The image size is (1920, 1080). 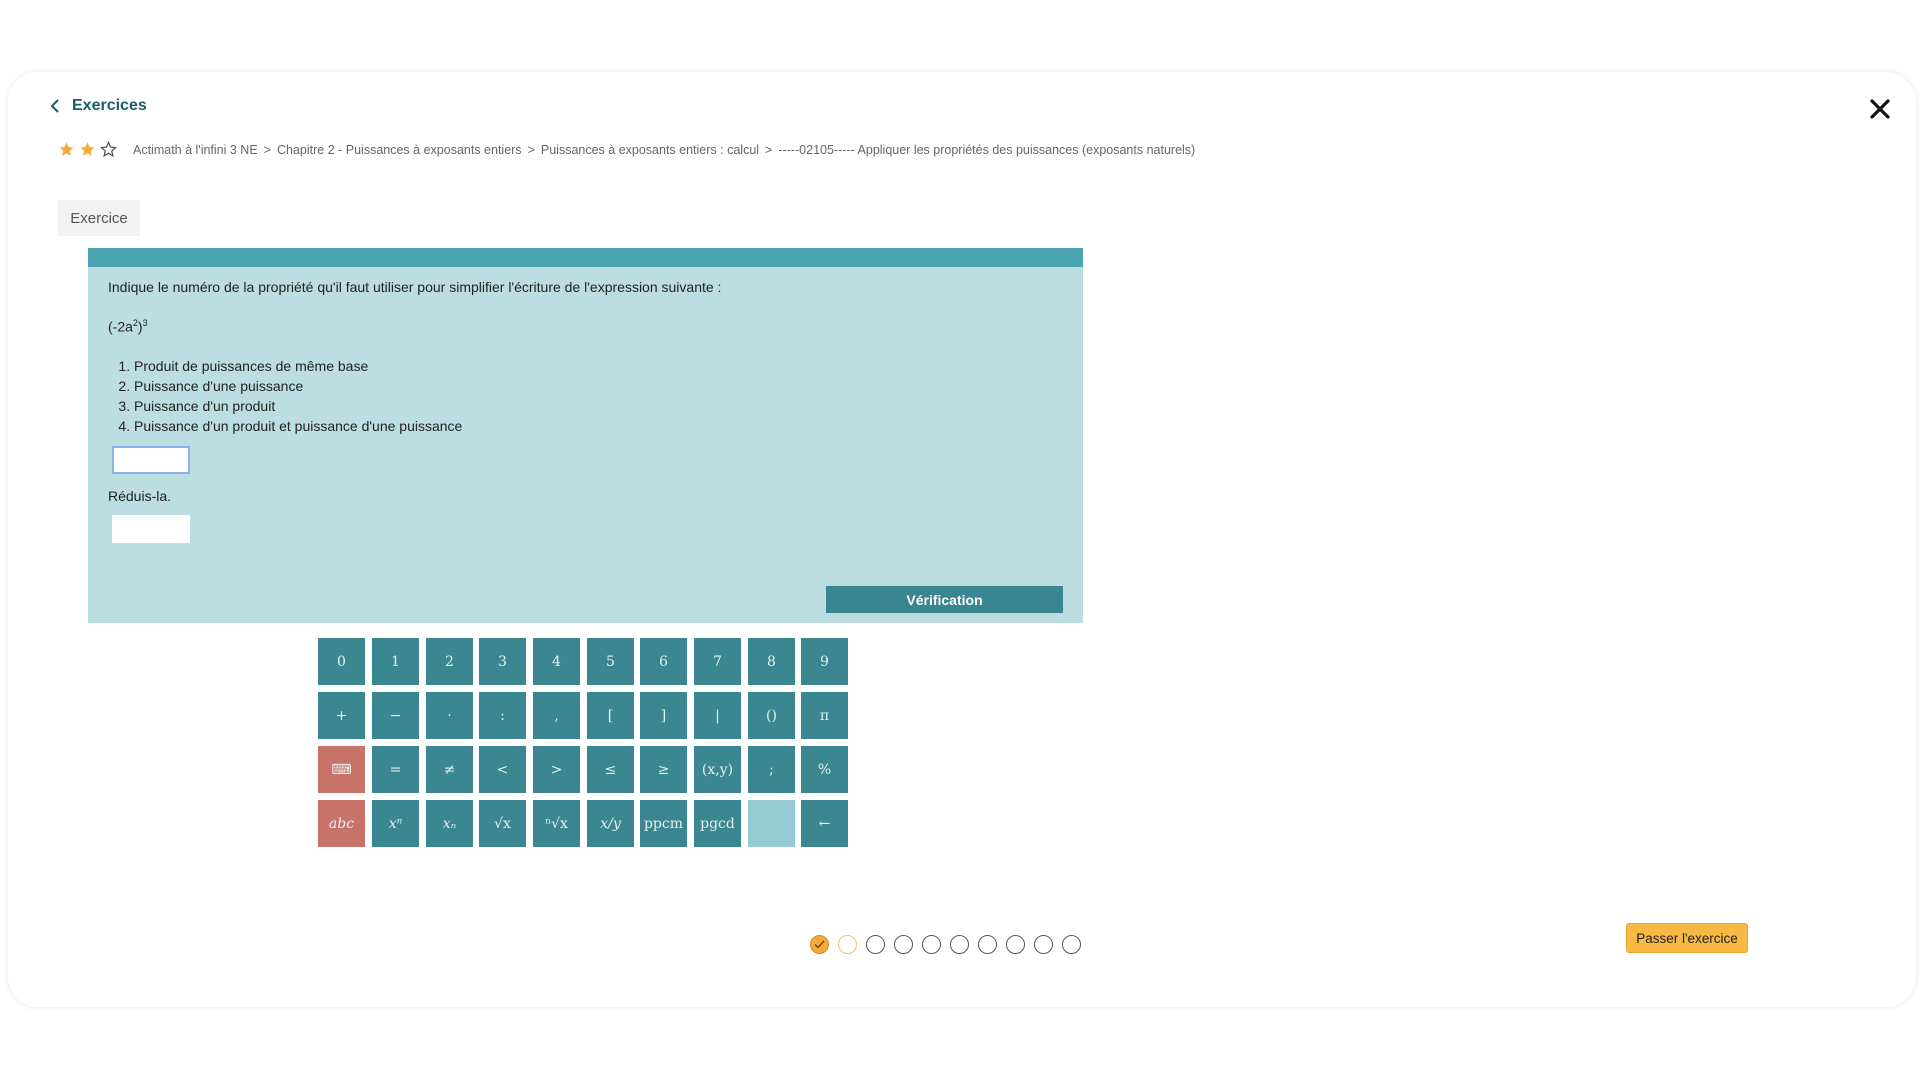 I want to click on key-subscript: xₙ, so click(x=449, y=823).